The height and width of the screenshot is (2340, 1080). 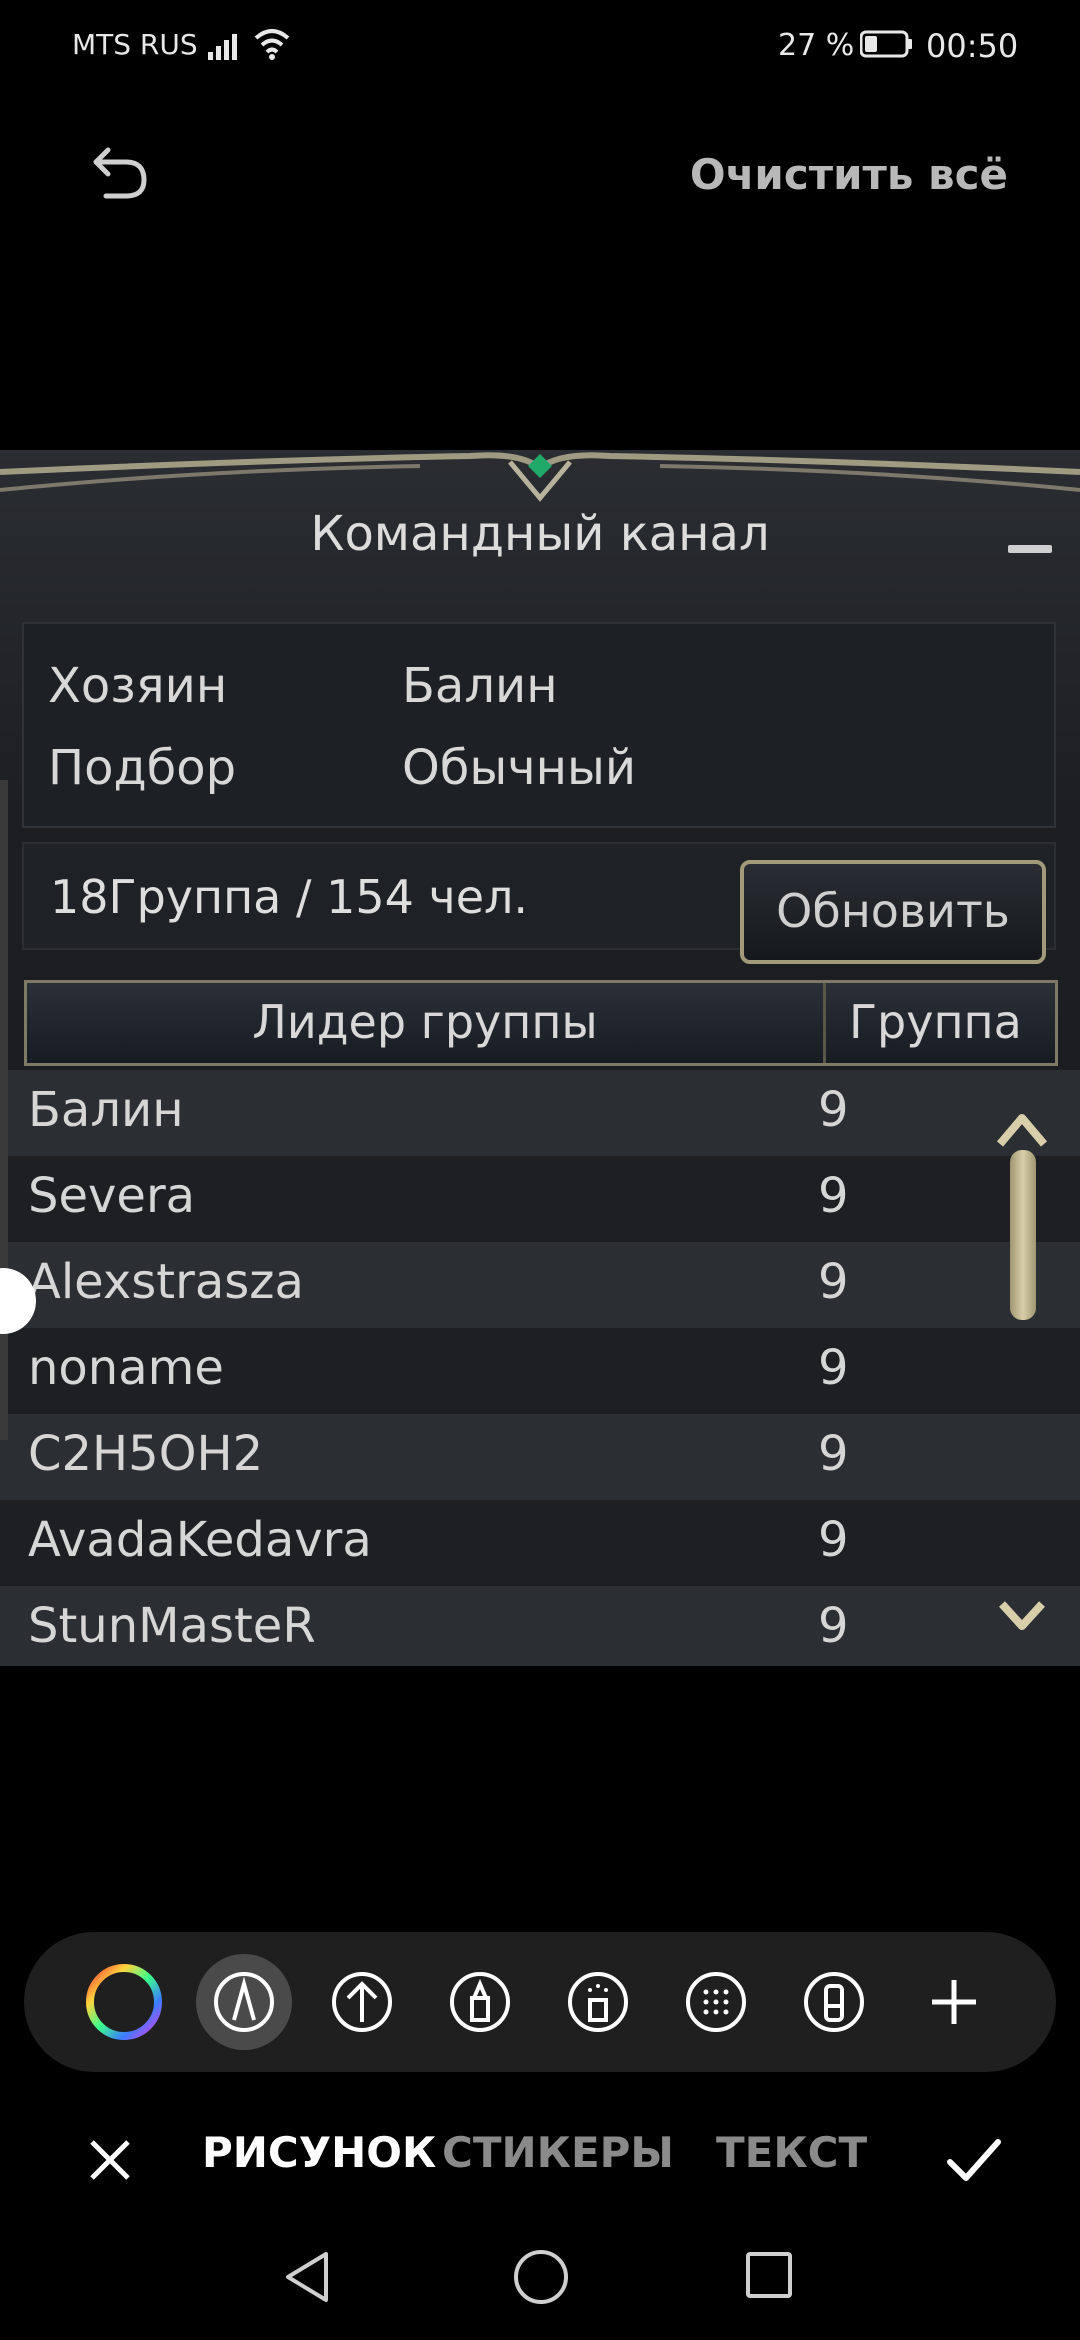 I want to click on table-row: Балин 9, so click(x=540, y=1113).